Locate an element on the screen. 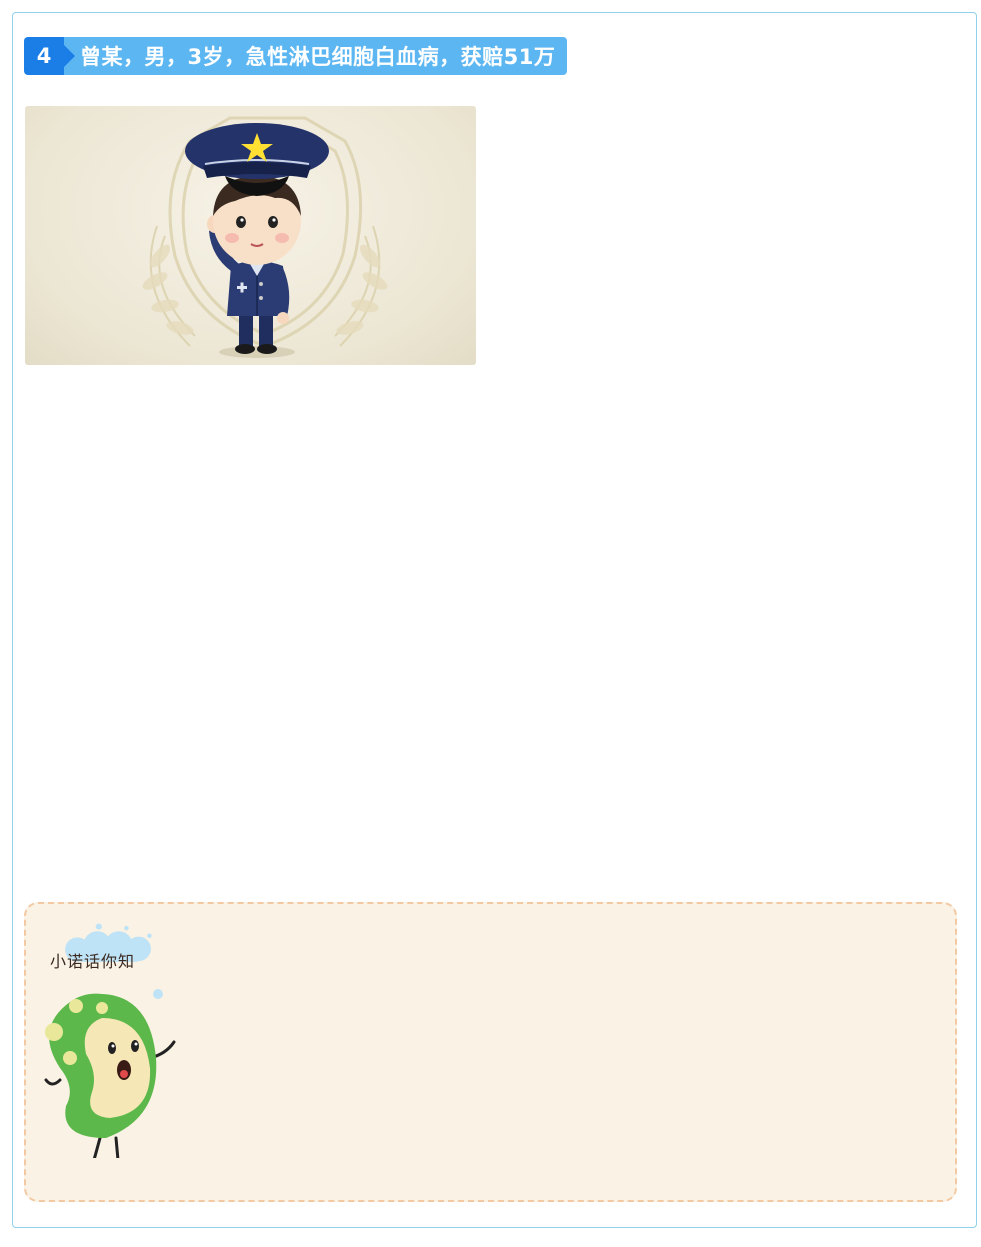 Image resolution: width=981 pixels, height=1247 pixels. section-title-bar: 4 曾某，男，3岁，急性淋巴细胞白血病，获赔51万 is located at coordinates (296, 56).